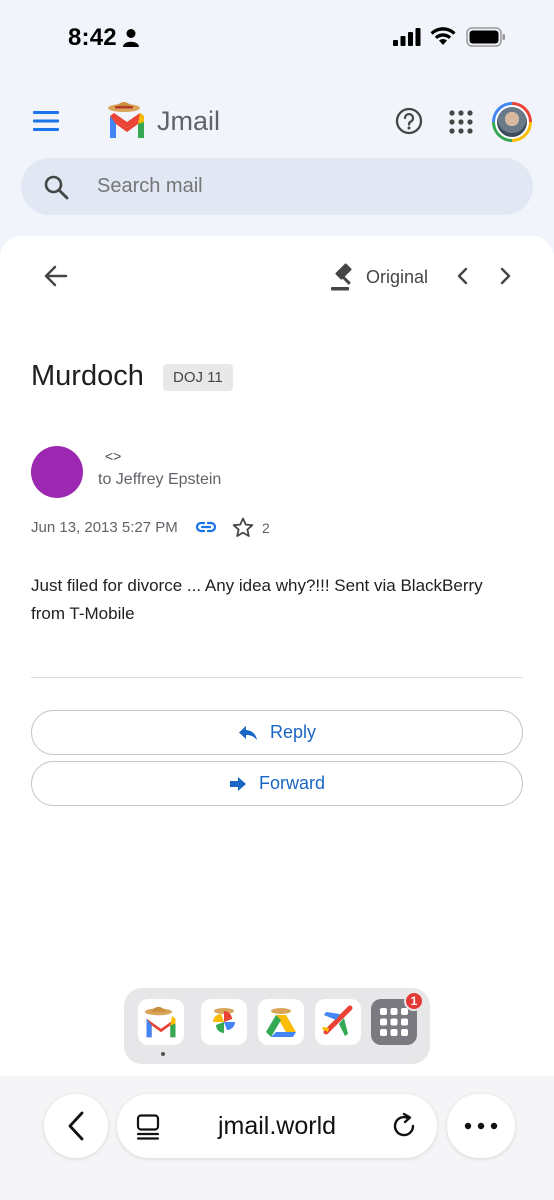 The image size is (554, 1200). Describe the element at coordinates (229, 186) in the screenshot. I see `search-input` at that location.